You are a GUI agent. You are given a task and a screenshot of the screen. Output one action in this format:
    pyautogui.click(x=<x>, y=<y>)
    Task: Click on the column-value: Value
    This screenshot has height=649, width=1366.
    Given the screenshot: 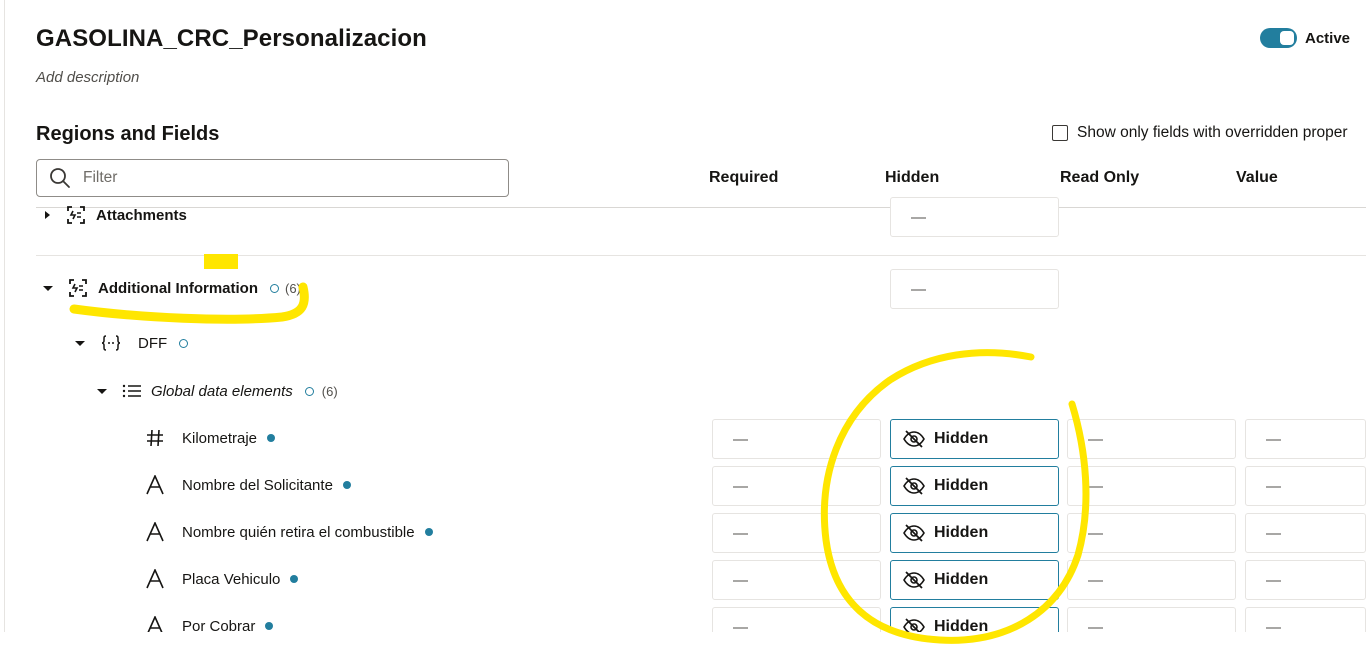 What is the action you would take?
    pyautogui.click(x=1257, y=177)
    